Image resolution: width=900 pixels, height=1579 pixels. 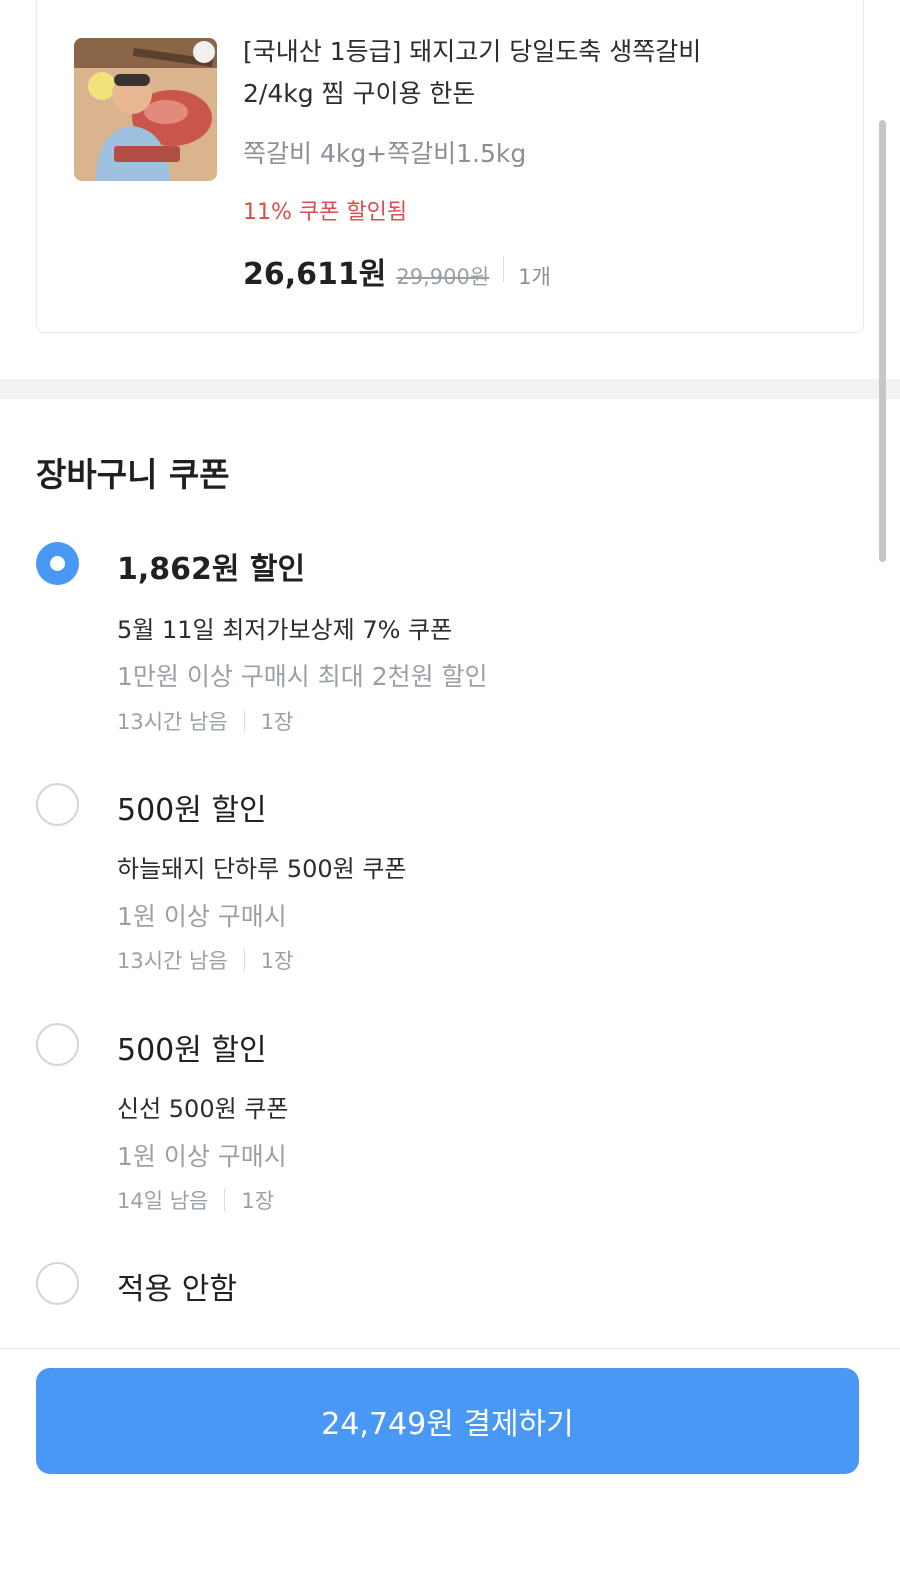 I want to click on quantity-label: 1개, so click(x=534, y=277).